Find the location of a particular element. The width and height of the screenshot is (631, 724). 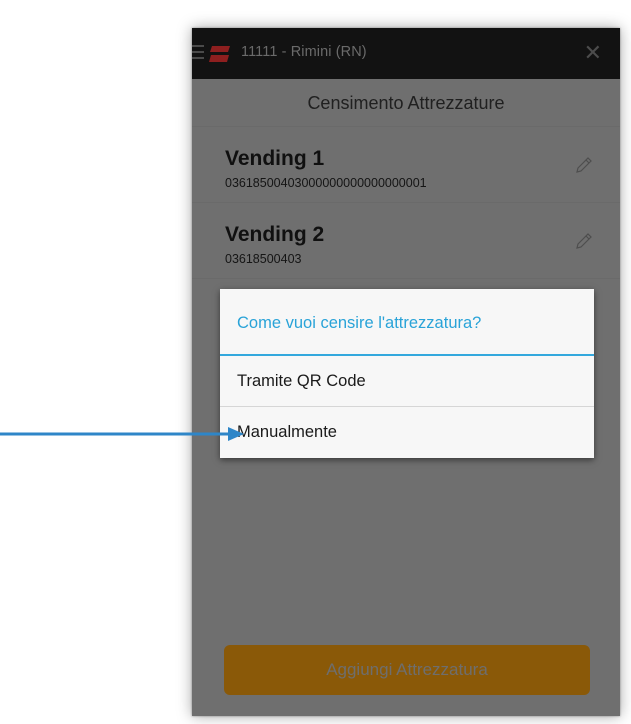

app-bar: 11111 - Rimini (RN) ✕ is located at coordinates (406, 53).